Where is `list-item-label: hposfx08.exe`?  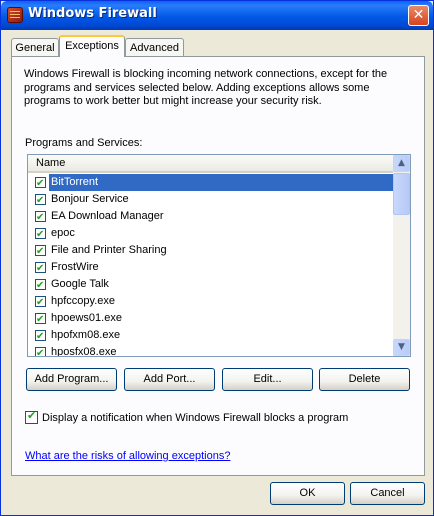 list-item-label: hposfx08.exe is located at coordinates (84, 351).